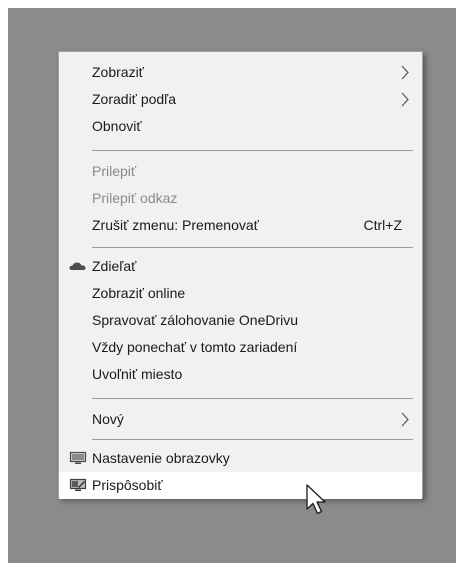 The width and height of the screenshot is (460, 571). I want to click on menu-item-undo-rename: Zrušiť zmenu: Premenovať Ctrl+Z, so click(240, 225).